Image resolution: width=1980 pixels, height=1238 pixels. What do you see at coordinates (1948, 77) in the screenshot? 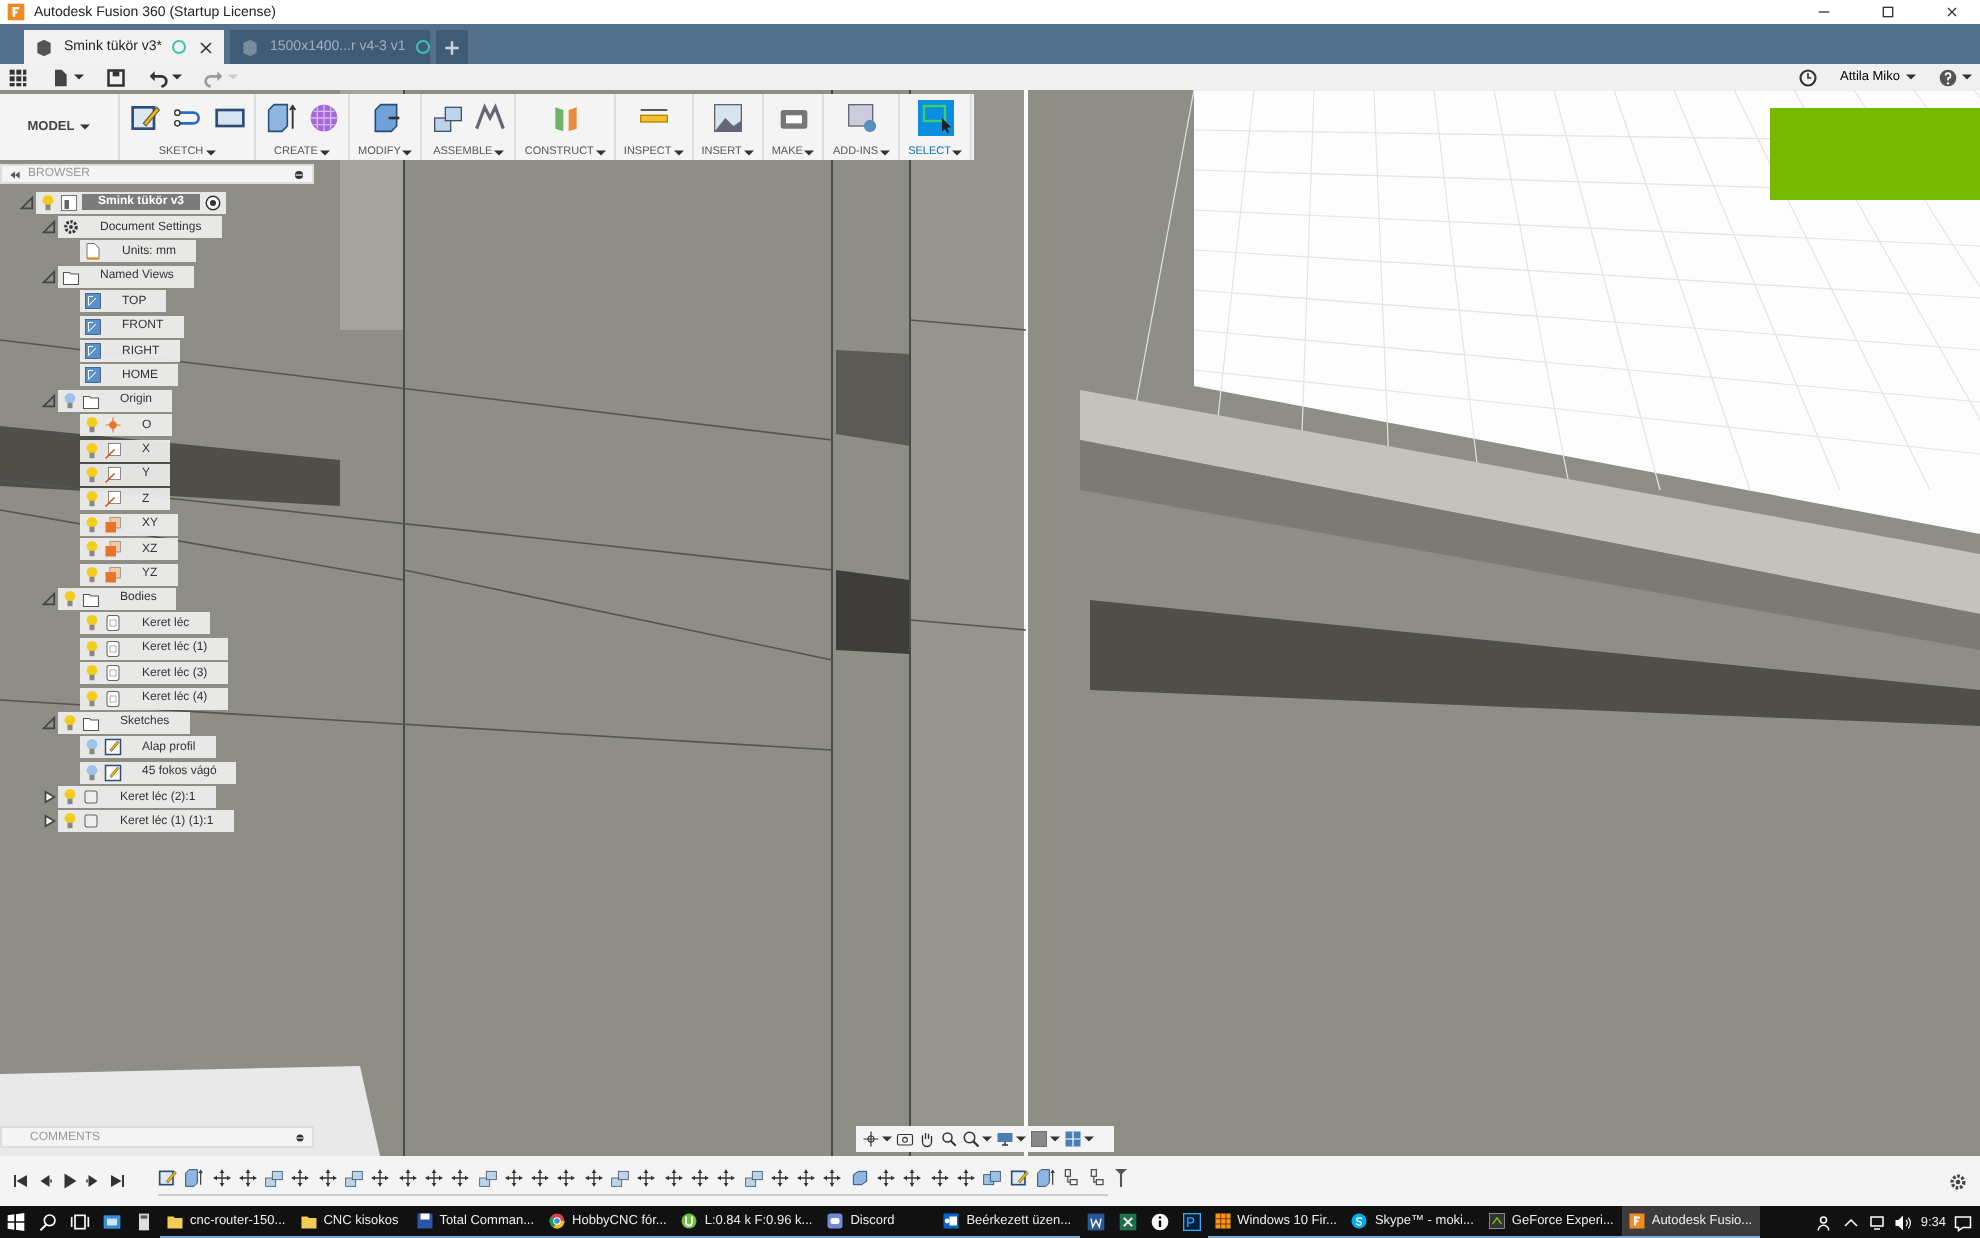
I see `help-icon` at bounding box center [1948, 77].